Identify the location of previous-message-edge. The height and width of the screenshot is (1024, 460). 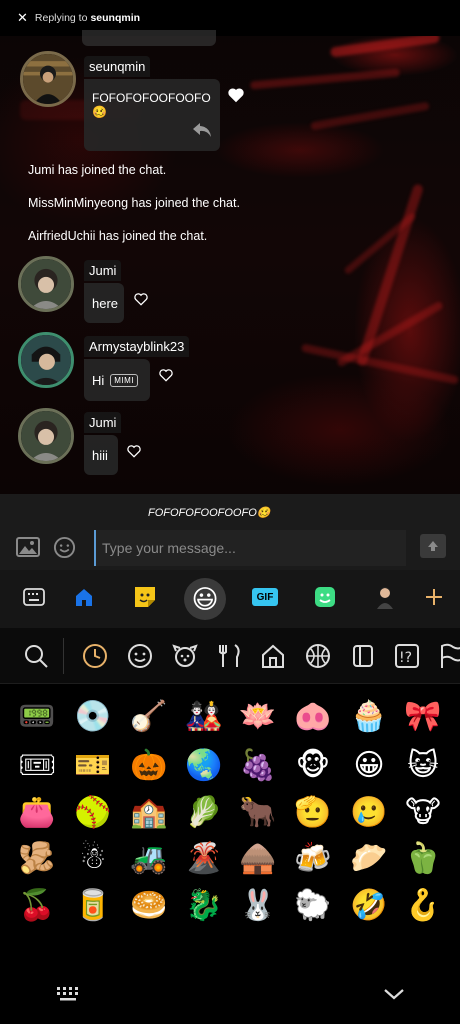
(149, 38).